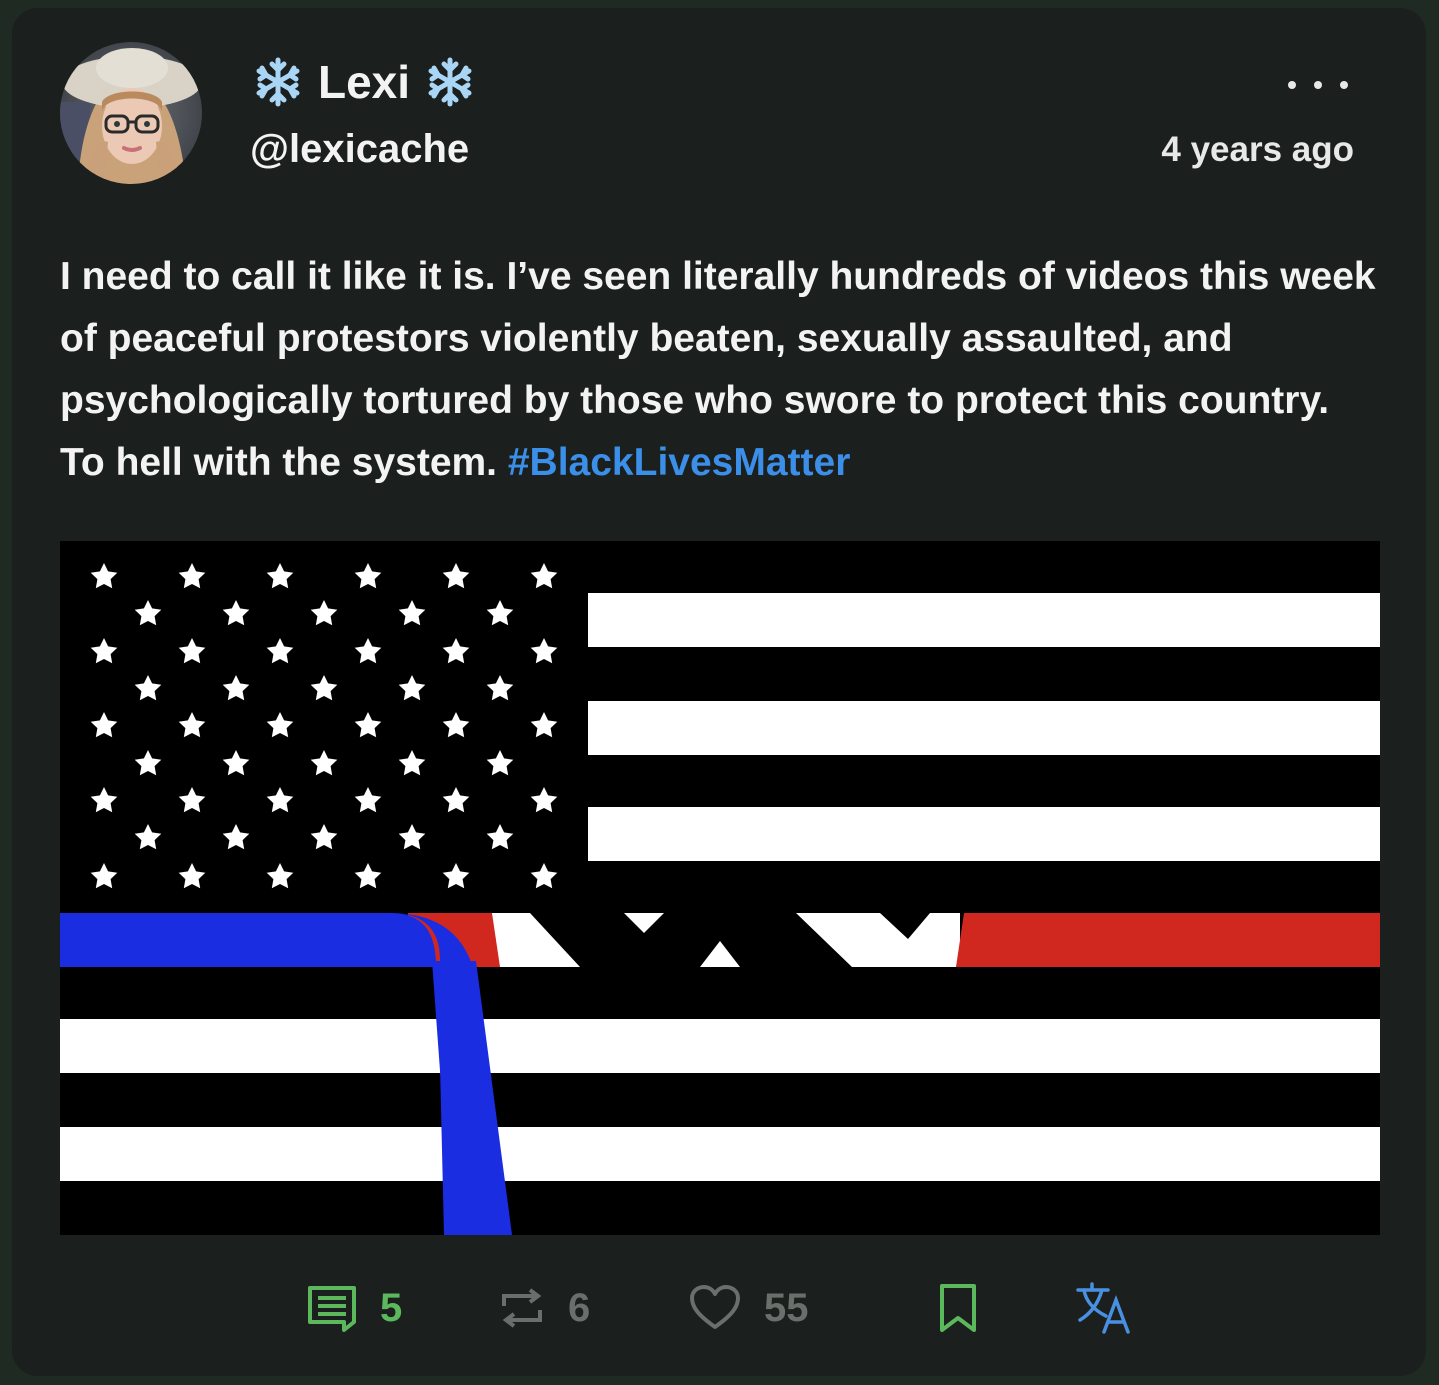 This screenshot has width=1439, height=1385. What do you see at coordinates (579, 1307) in the screenshot?
I see `repost-count: 6` at bounding box center [579, 1307].